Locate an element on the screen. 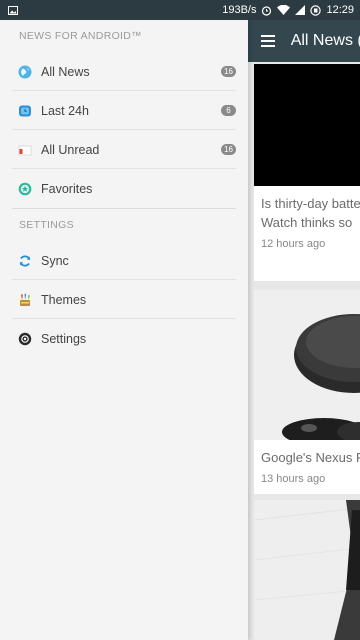  image-notification-icon is located at coordinates (13, 10).